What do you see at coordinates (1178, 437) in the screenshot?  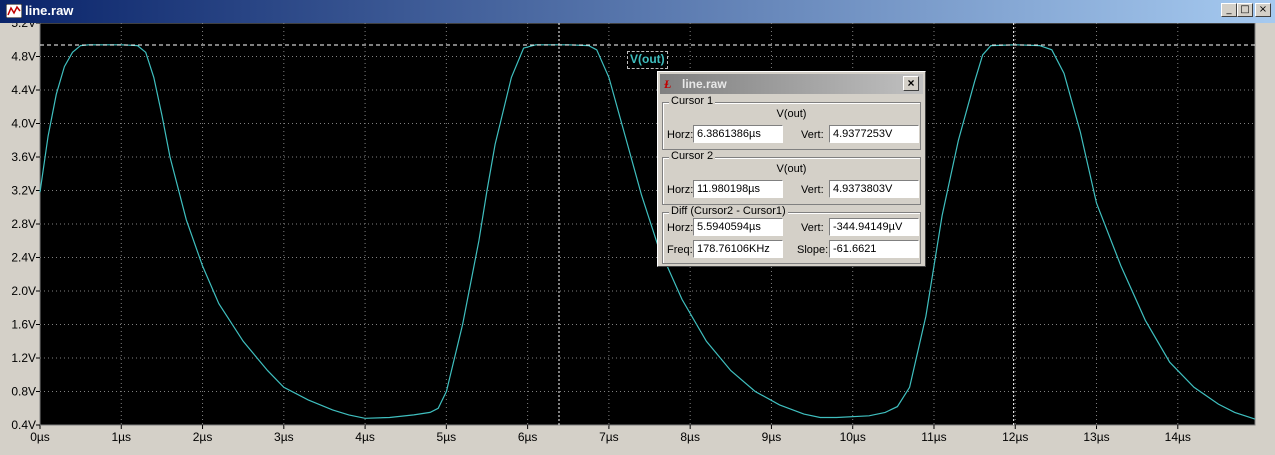 I see `x-tick-label: 14µs` at bounding box center [1178, 437].